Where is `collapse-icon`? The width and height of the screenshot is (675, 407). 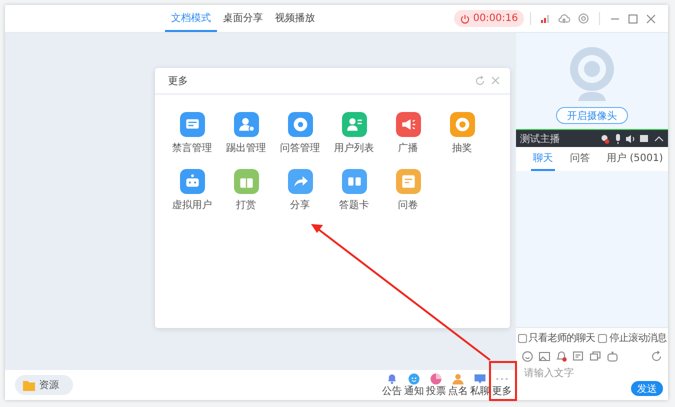
collapse-icon is located at coordinates (659, 139).